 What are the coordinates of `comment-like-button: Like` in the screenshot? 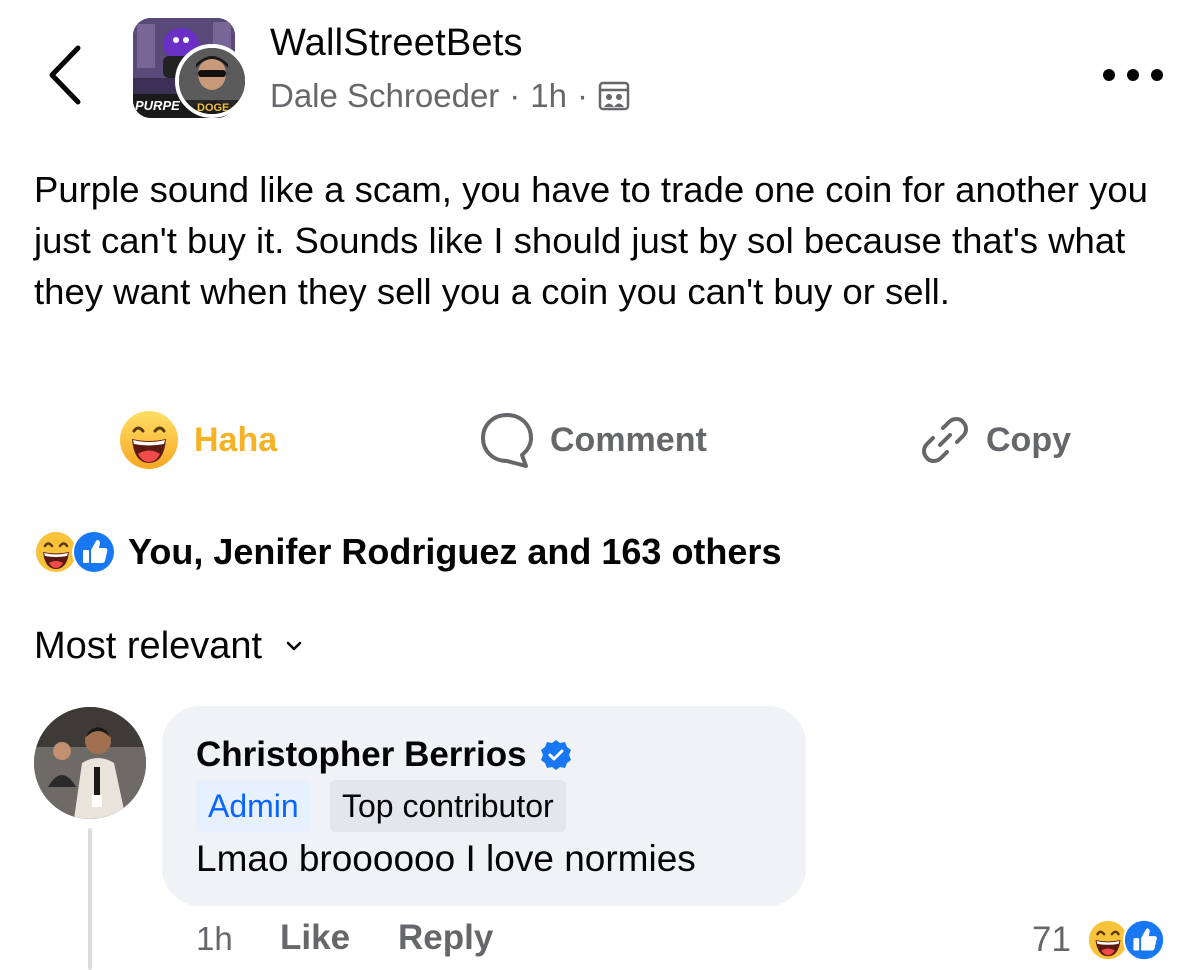 It's located at (315, 938).